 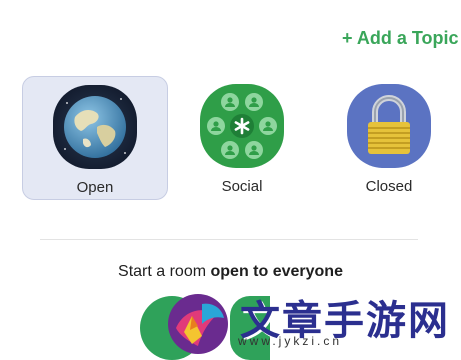 I want to click on room-type-open: Open, so click(x=95, y=138).